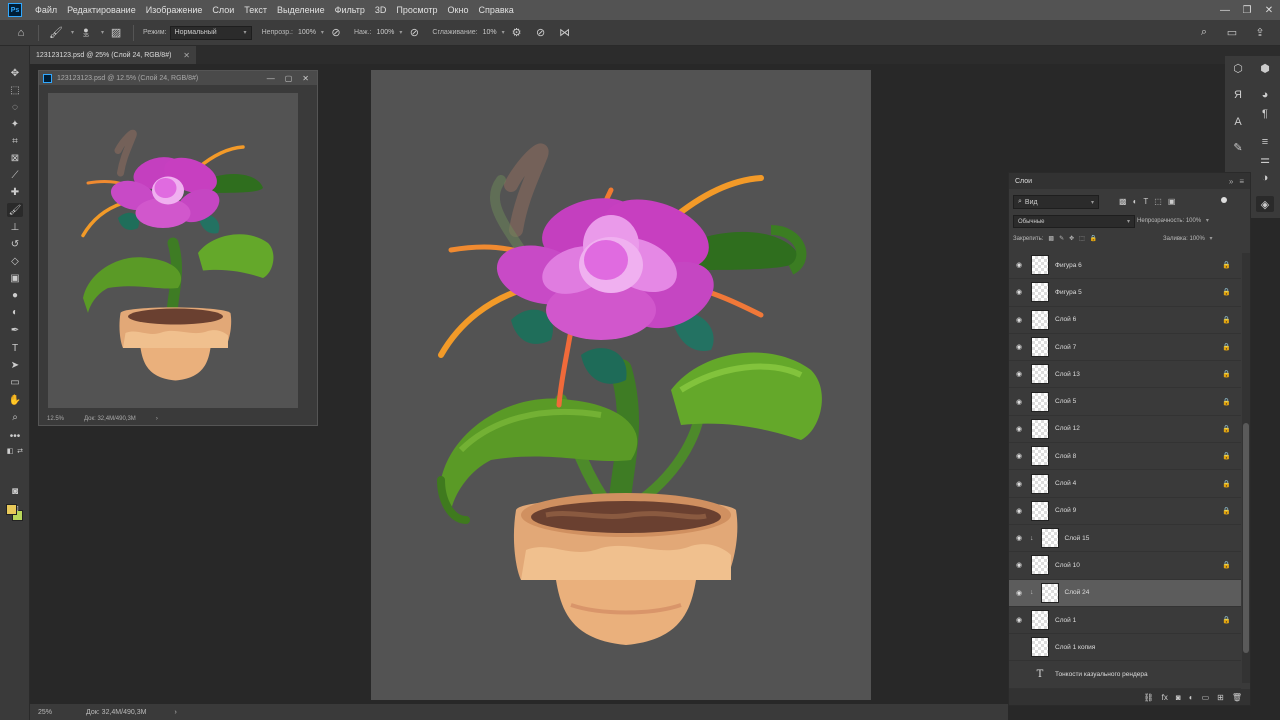 The width and height of the screenshot is (1280, 720). I want to click on layer-name: Слой 15, so click(1077, 538).